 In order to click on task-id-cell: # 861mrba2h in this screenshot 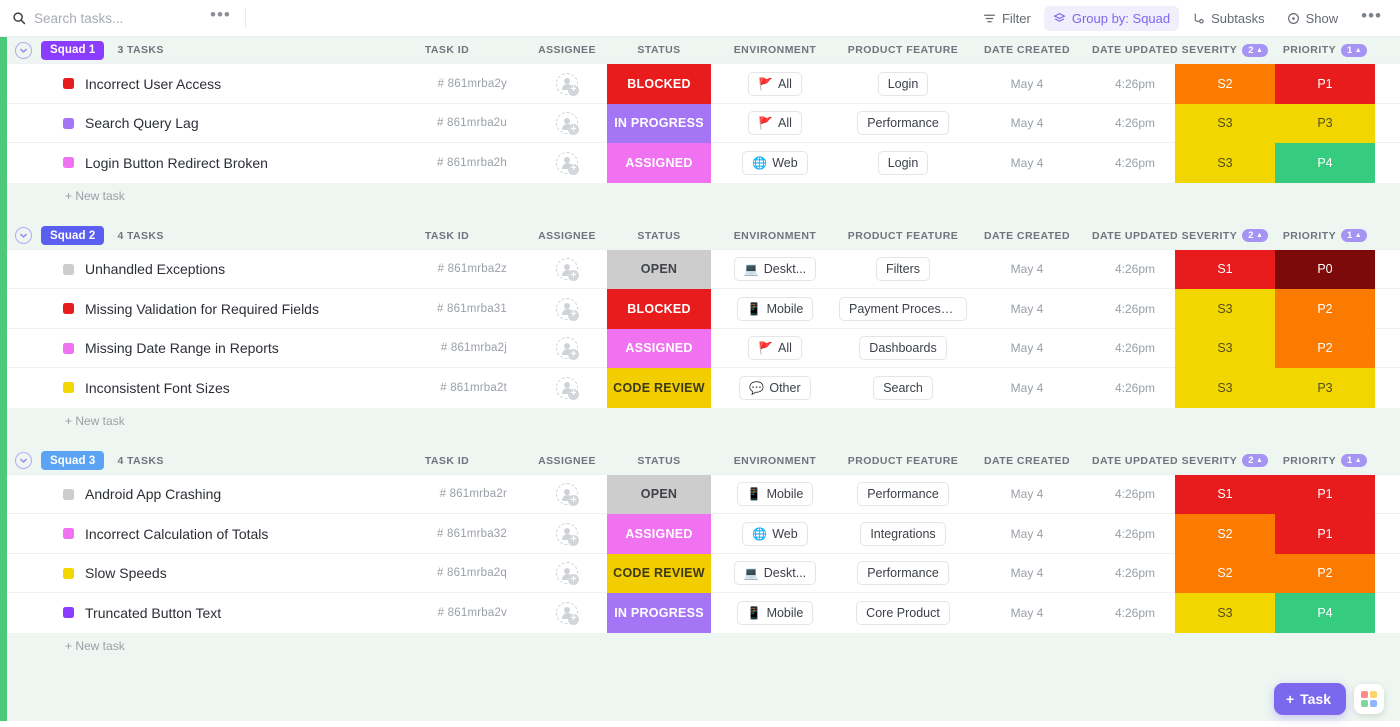, I will do `click(447, 163)`.